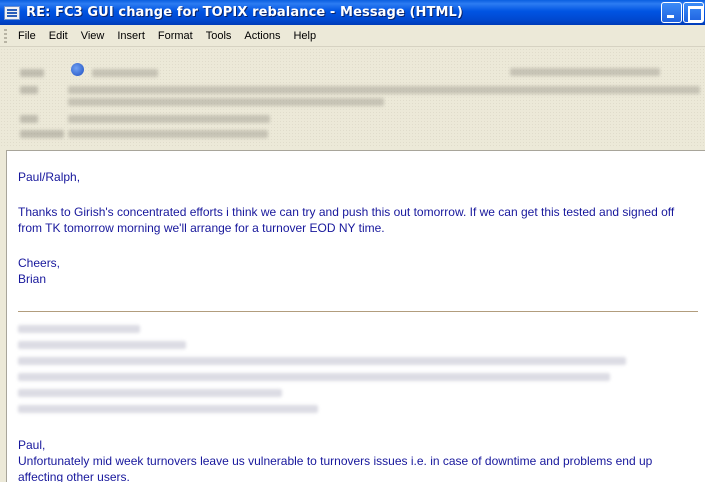 The height and width of the screenshot is (482, 705). Describe the element at coordinates (32, 279) in the screenshot. I see `signature-text: Brian` at that location.